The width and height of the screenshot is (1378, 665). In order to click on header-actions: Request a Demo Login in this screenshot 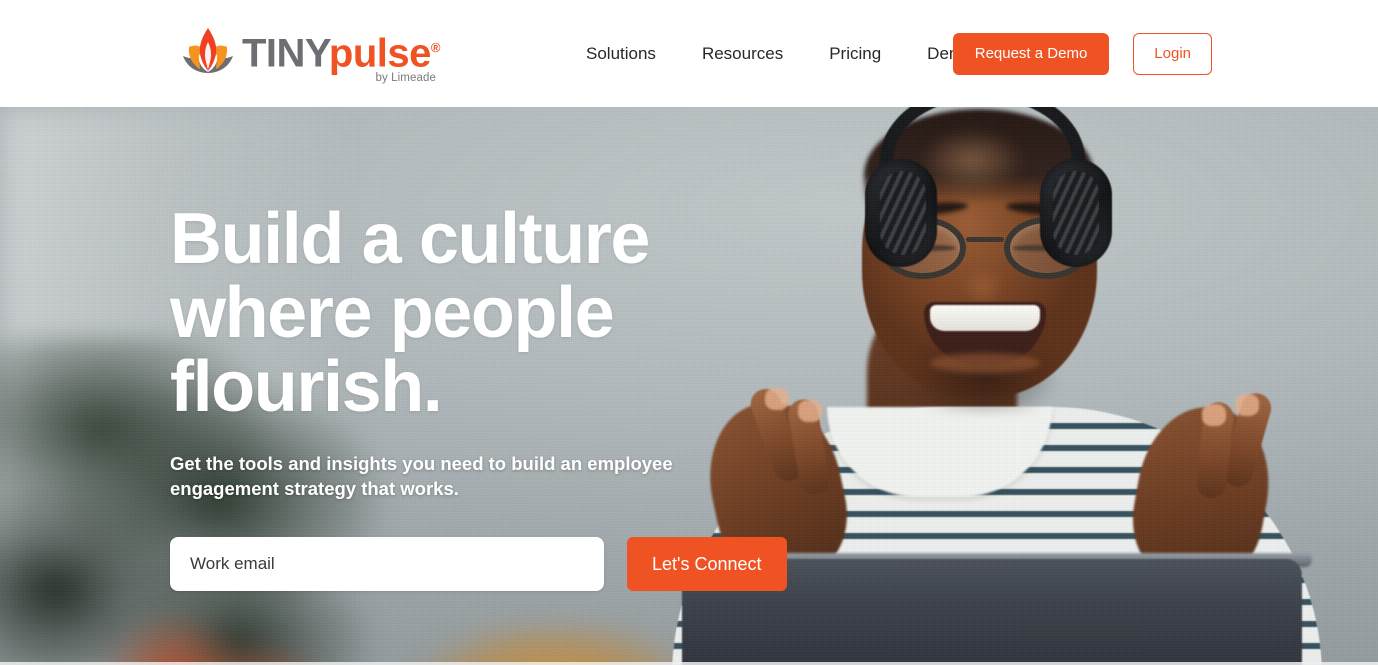, I will do `click(1082, 53)`.